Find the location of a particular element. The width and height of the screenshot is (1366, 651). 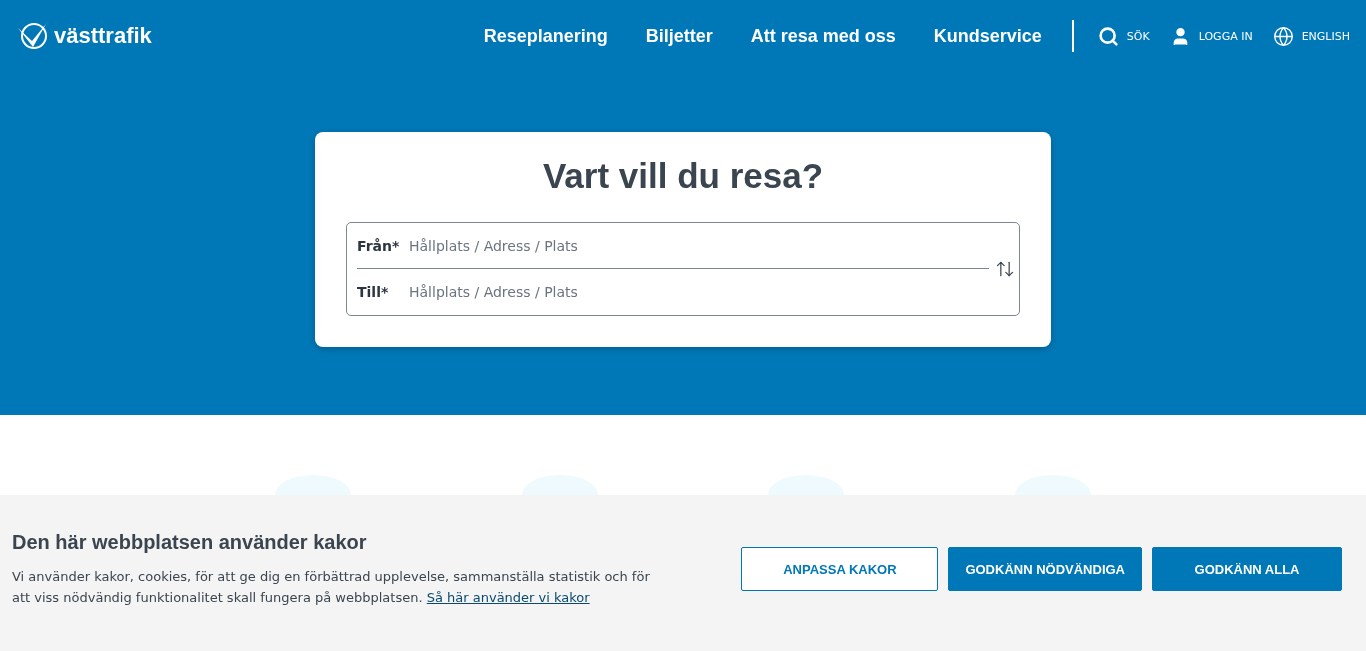

cookie-button: GODKÄNN NÖDVÄNDIGA is located at coordinates (1045, 569).